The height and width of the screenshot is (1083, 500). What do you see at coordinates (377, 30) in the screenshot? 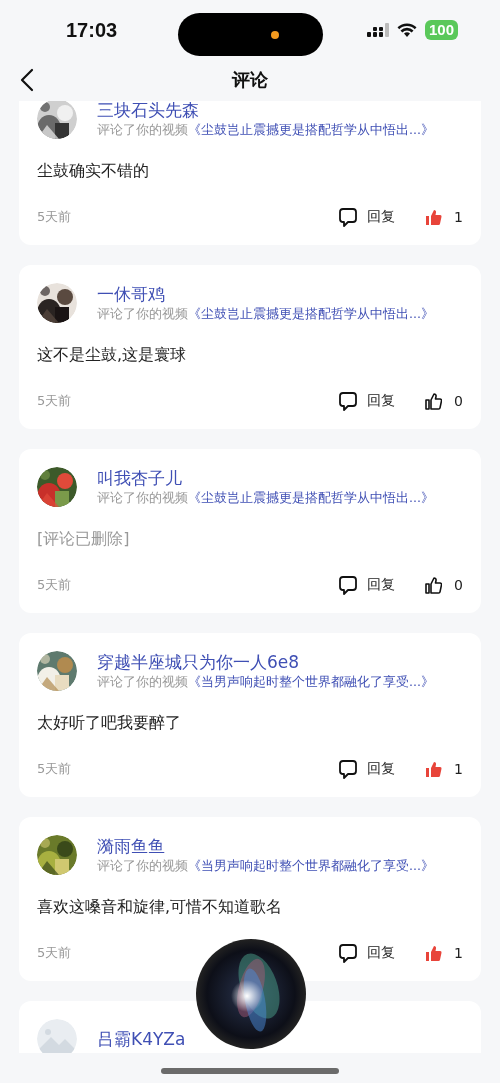
I see `signal-icon` at bounding box center [377, 30].